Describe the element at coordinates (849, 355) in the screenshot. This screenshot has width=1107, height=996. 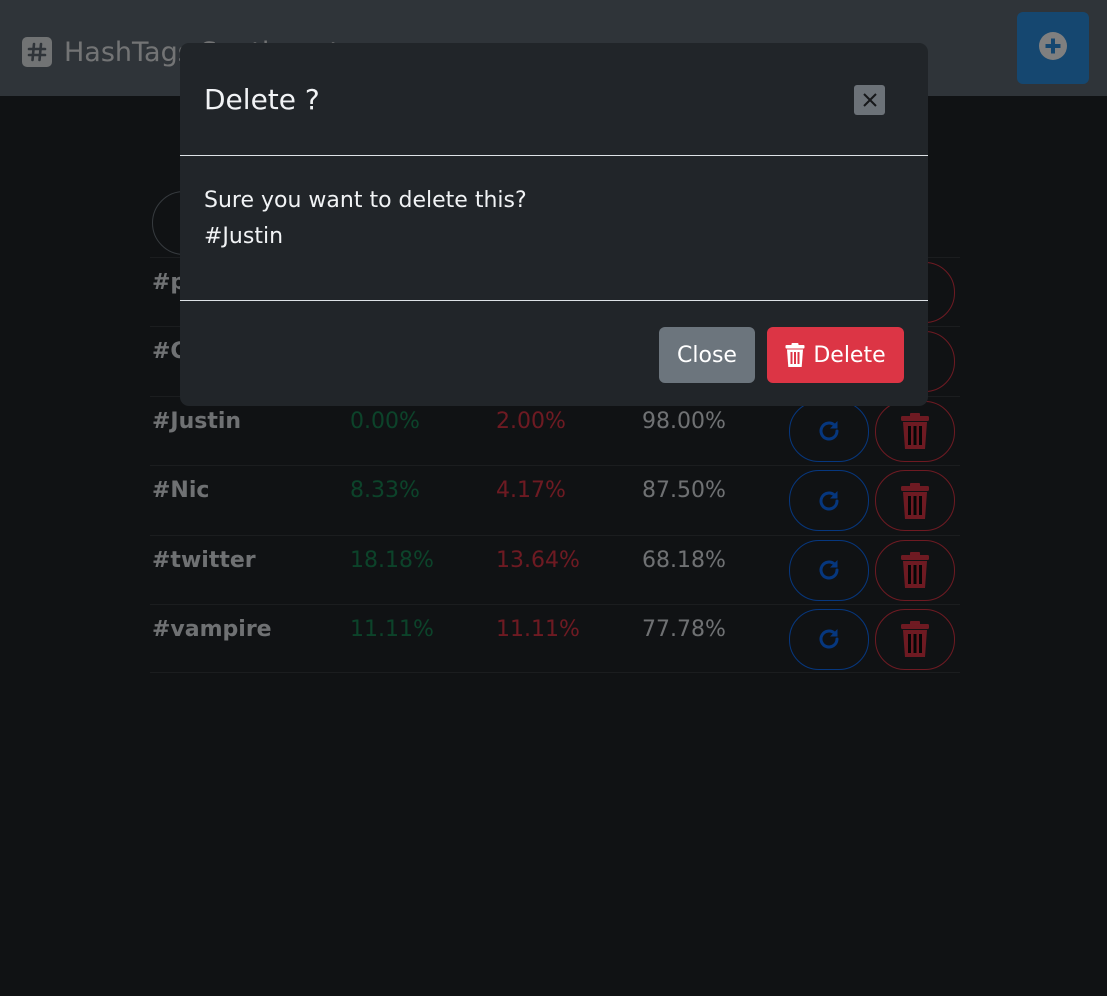
I see `delete-label: Delete` at that location.